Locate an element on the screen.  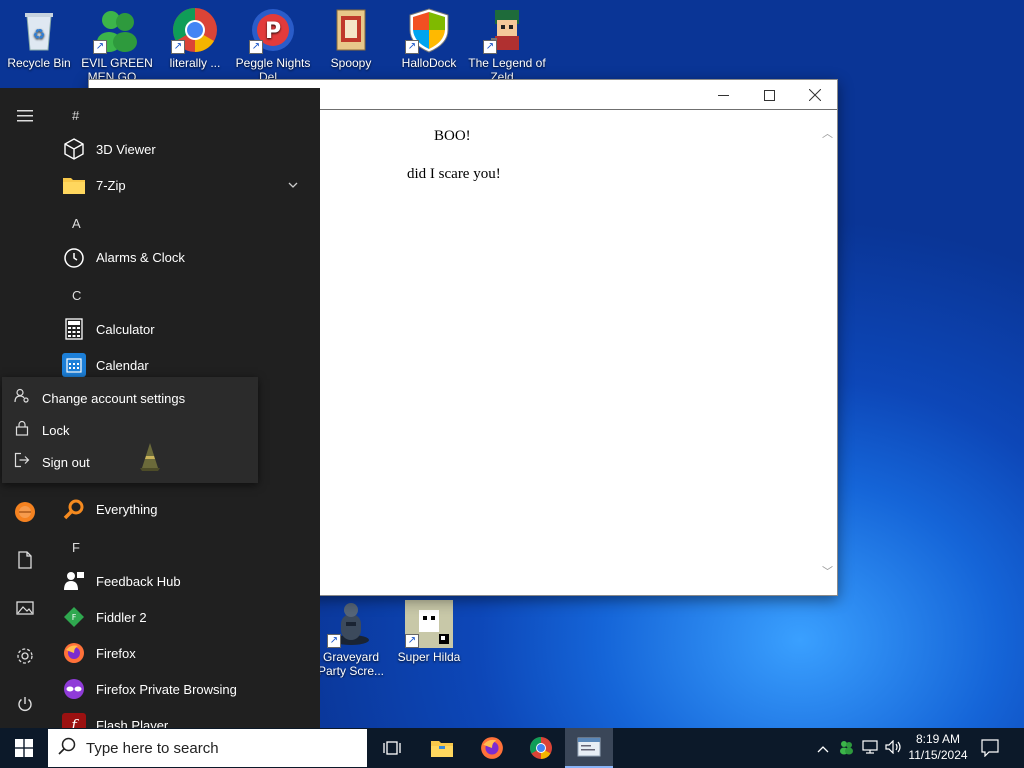
search-icon is located at coordinates (67, 748).